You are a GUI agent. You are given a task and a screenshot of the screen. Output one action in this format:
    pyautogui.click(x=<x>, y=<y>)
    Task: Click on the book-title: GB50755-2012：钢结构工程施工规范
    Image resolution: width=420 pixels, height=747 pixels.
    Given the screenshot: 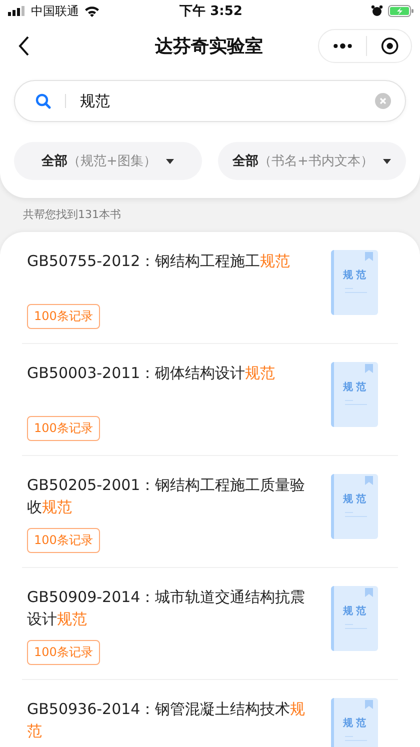 What is the action you would take?
    pyautogui.click(x=158, y=272)
    